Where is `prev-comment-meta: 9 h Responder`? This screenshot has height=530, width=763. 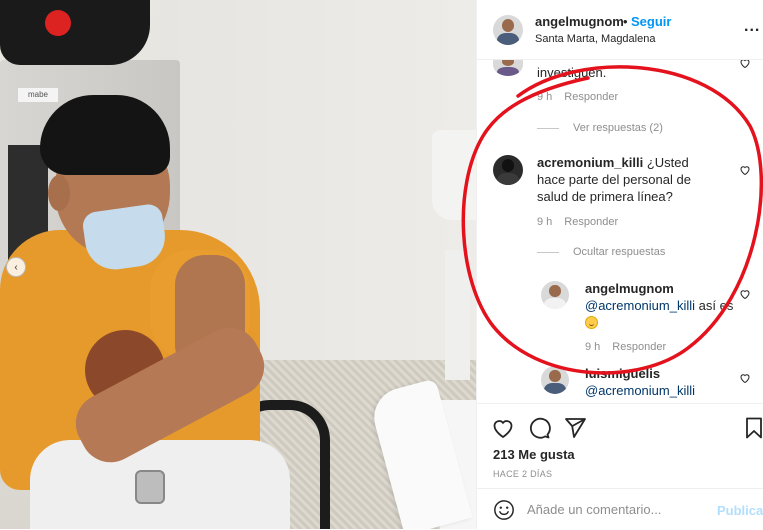 prev-comment-meta: 9 h Responder is located at coordinates (577, 97).